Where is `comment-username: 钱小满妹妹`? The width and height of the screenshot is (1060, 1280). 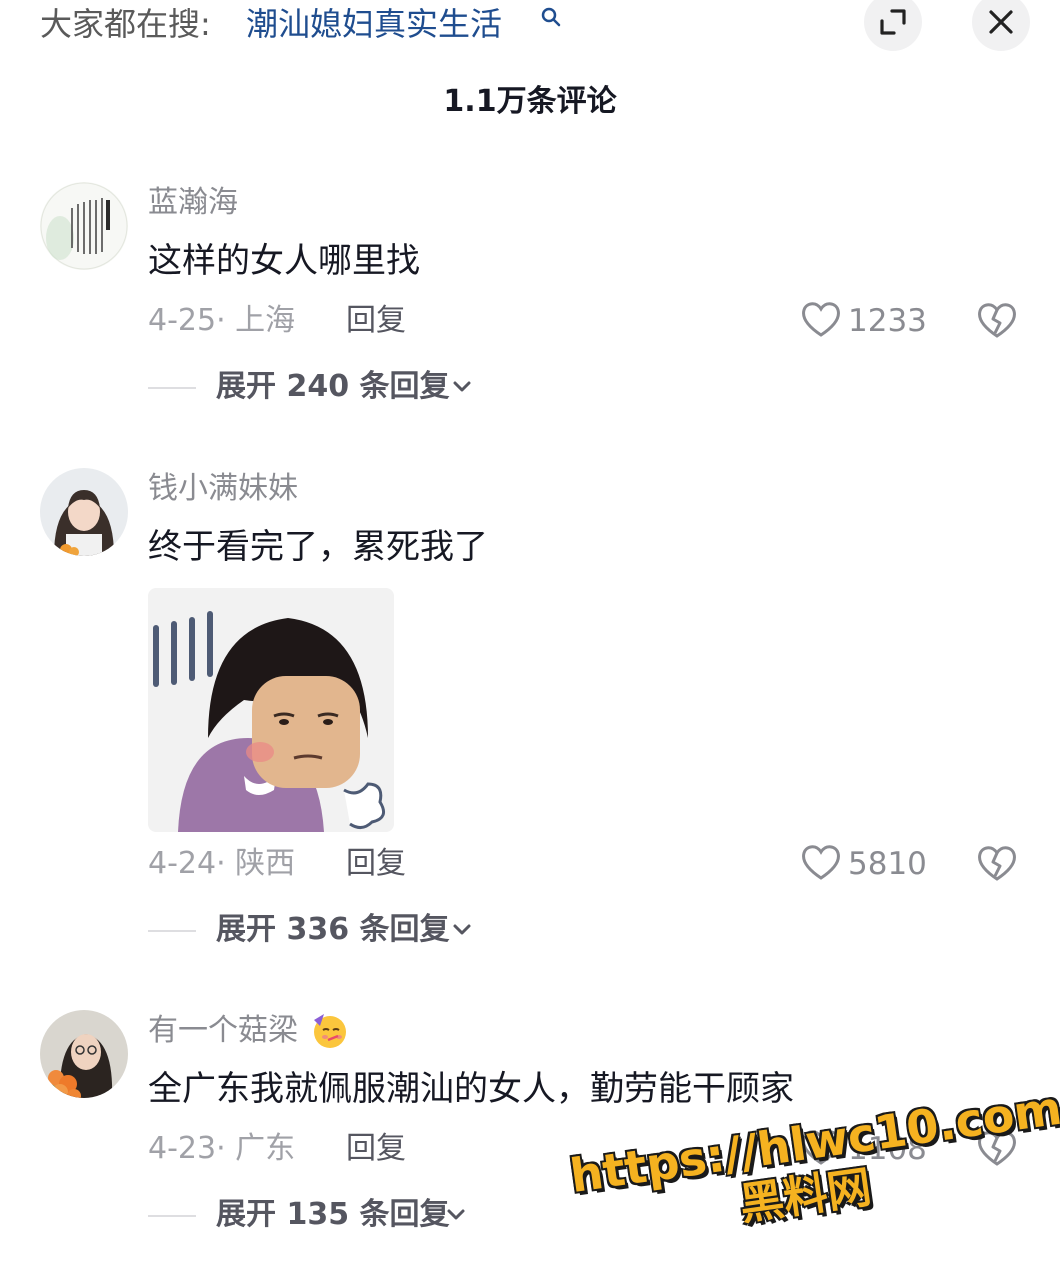
comment-username: 钱小满妹妹 is located at coordinates (223, 489).